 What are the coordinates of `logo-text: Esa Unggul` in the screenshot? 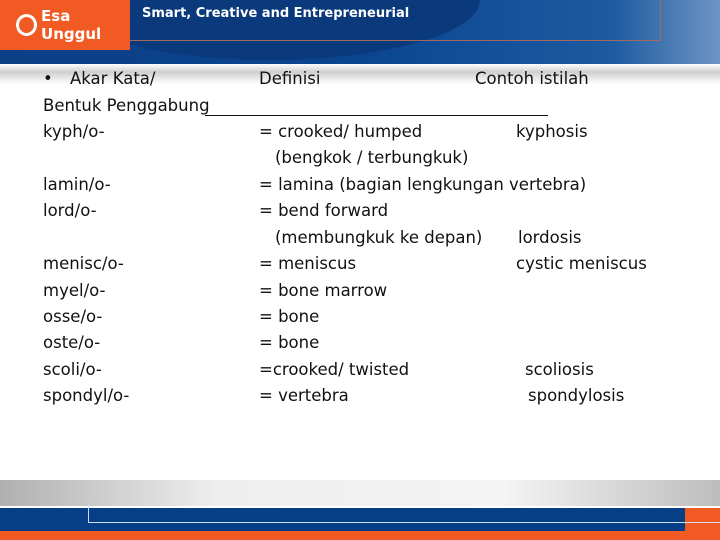 It's located at (71, 25).